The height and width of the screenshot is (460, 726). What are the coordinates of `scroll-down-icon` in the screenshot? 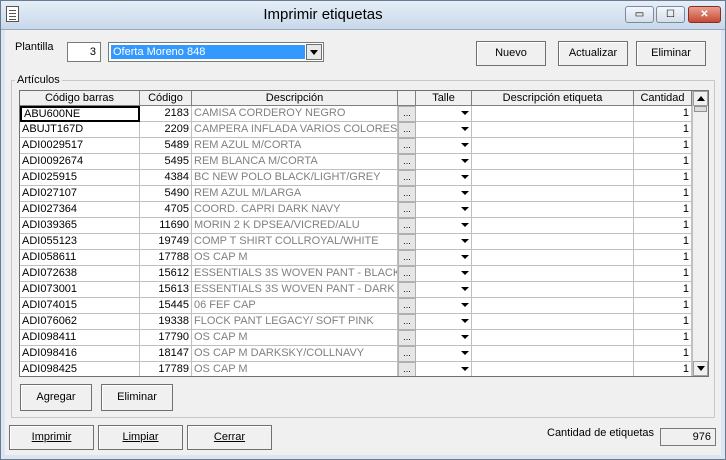 It's located at (700, 368).